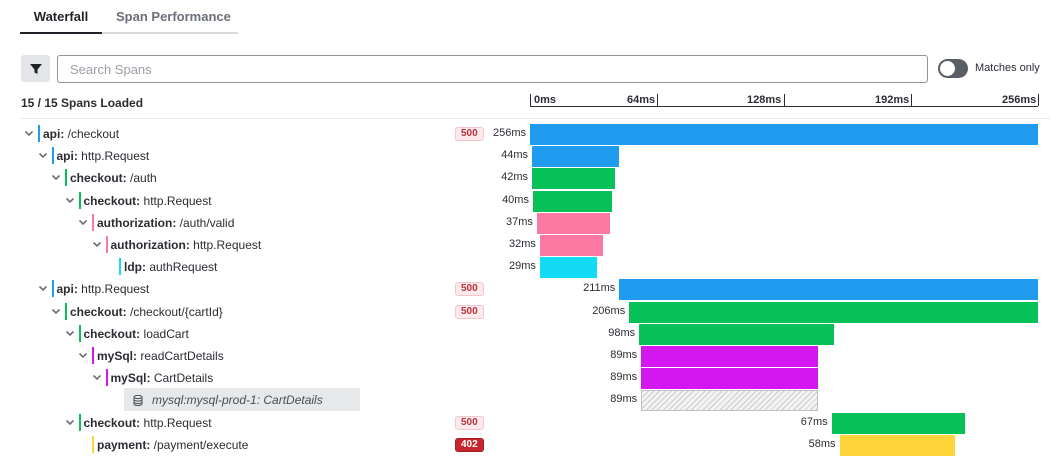  What do you see at coordinates (528, 378) in the screenshot?
I see `span-row: mySql: CartDetails 89ms` at bounding box center [528, 378].